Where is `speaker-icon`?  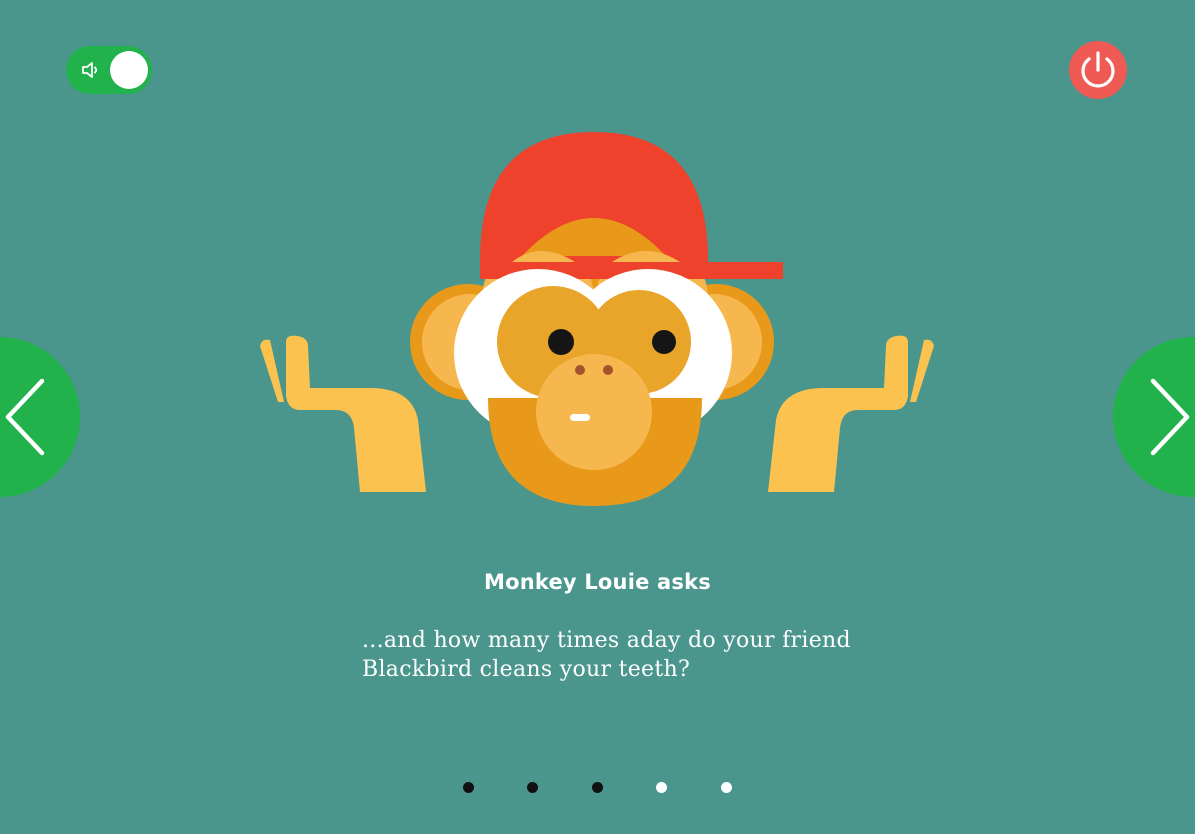
speaker-icon is located at coordinates (90, 70).